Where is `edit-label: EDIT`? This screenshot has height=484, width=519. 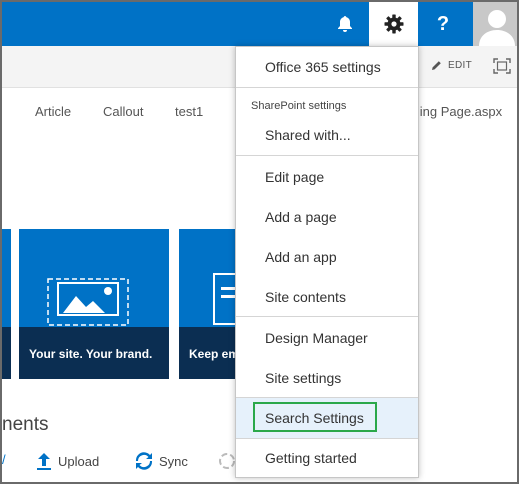 edit-label: EDIT is located at coordinates (460, 65).